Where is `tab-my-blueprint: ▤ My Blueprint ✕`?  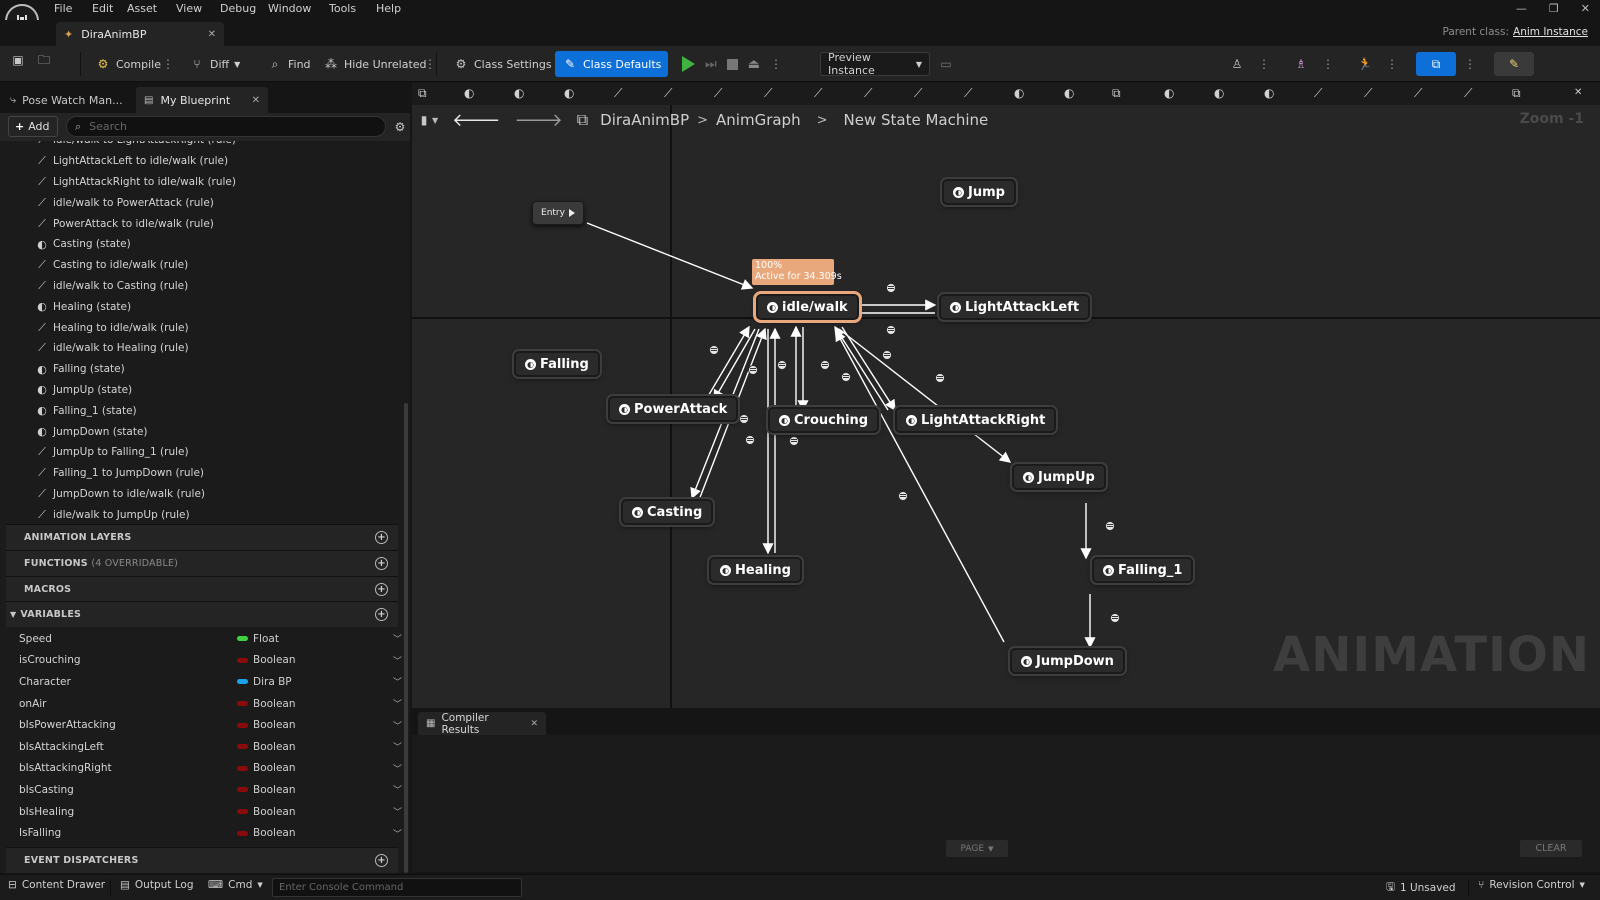
tab-my-blueprint: ▤ My Blueprint ✕ is located at coordinates (202, 100).